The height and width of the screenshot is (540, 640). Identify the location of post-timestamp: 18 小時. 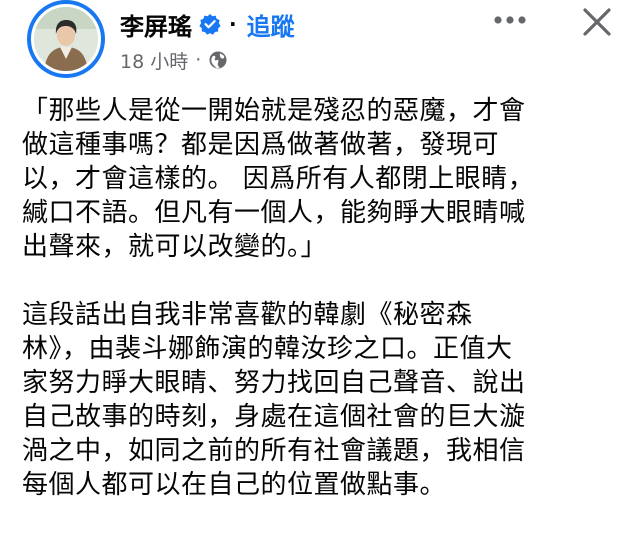
(154, 60).